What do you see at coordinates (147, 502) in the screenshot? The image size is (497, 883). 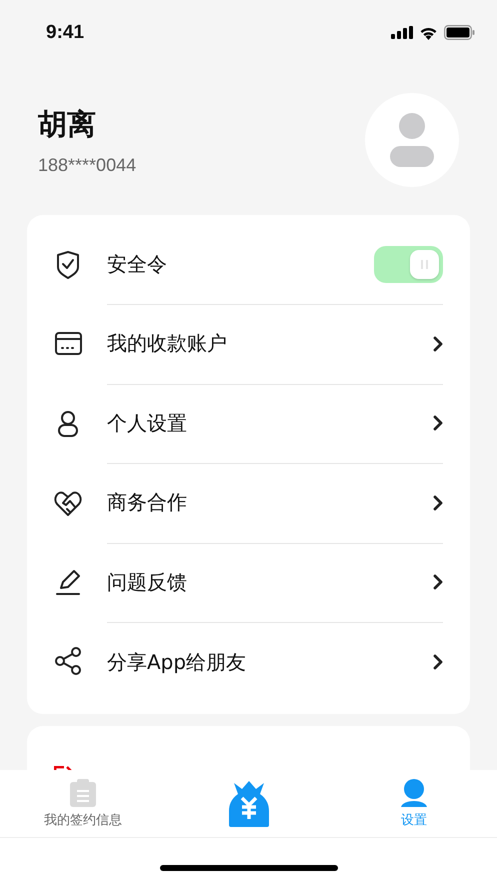 I see `settings-label: 商务合作` at bounding box center [147, 502].